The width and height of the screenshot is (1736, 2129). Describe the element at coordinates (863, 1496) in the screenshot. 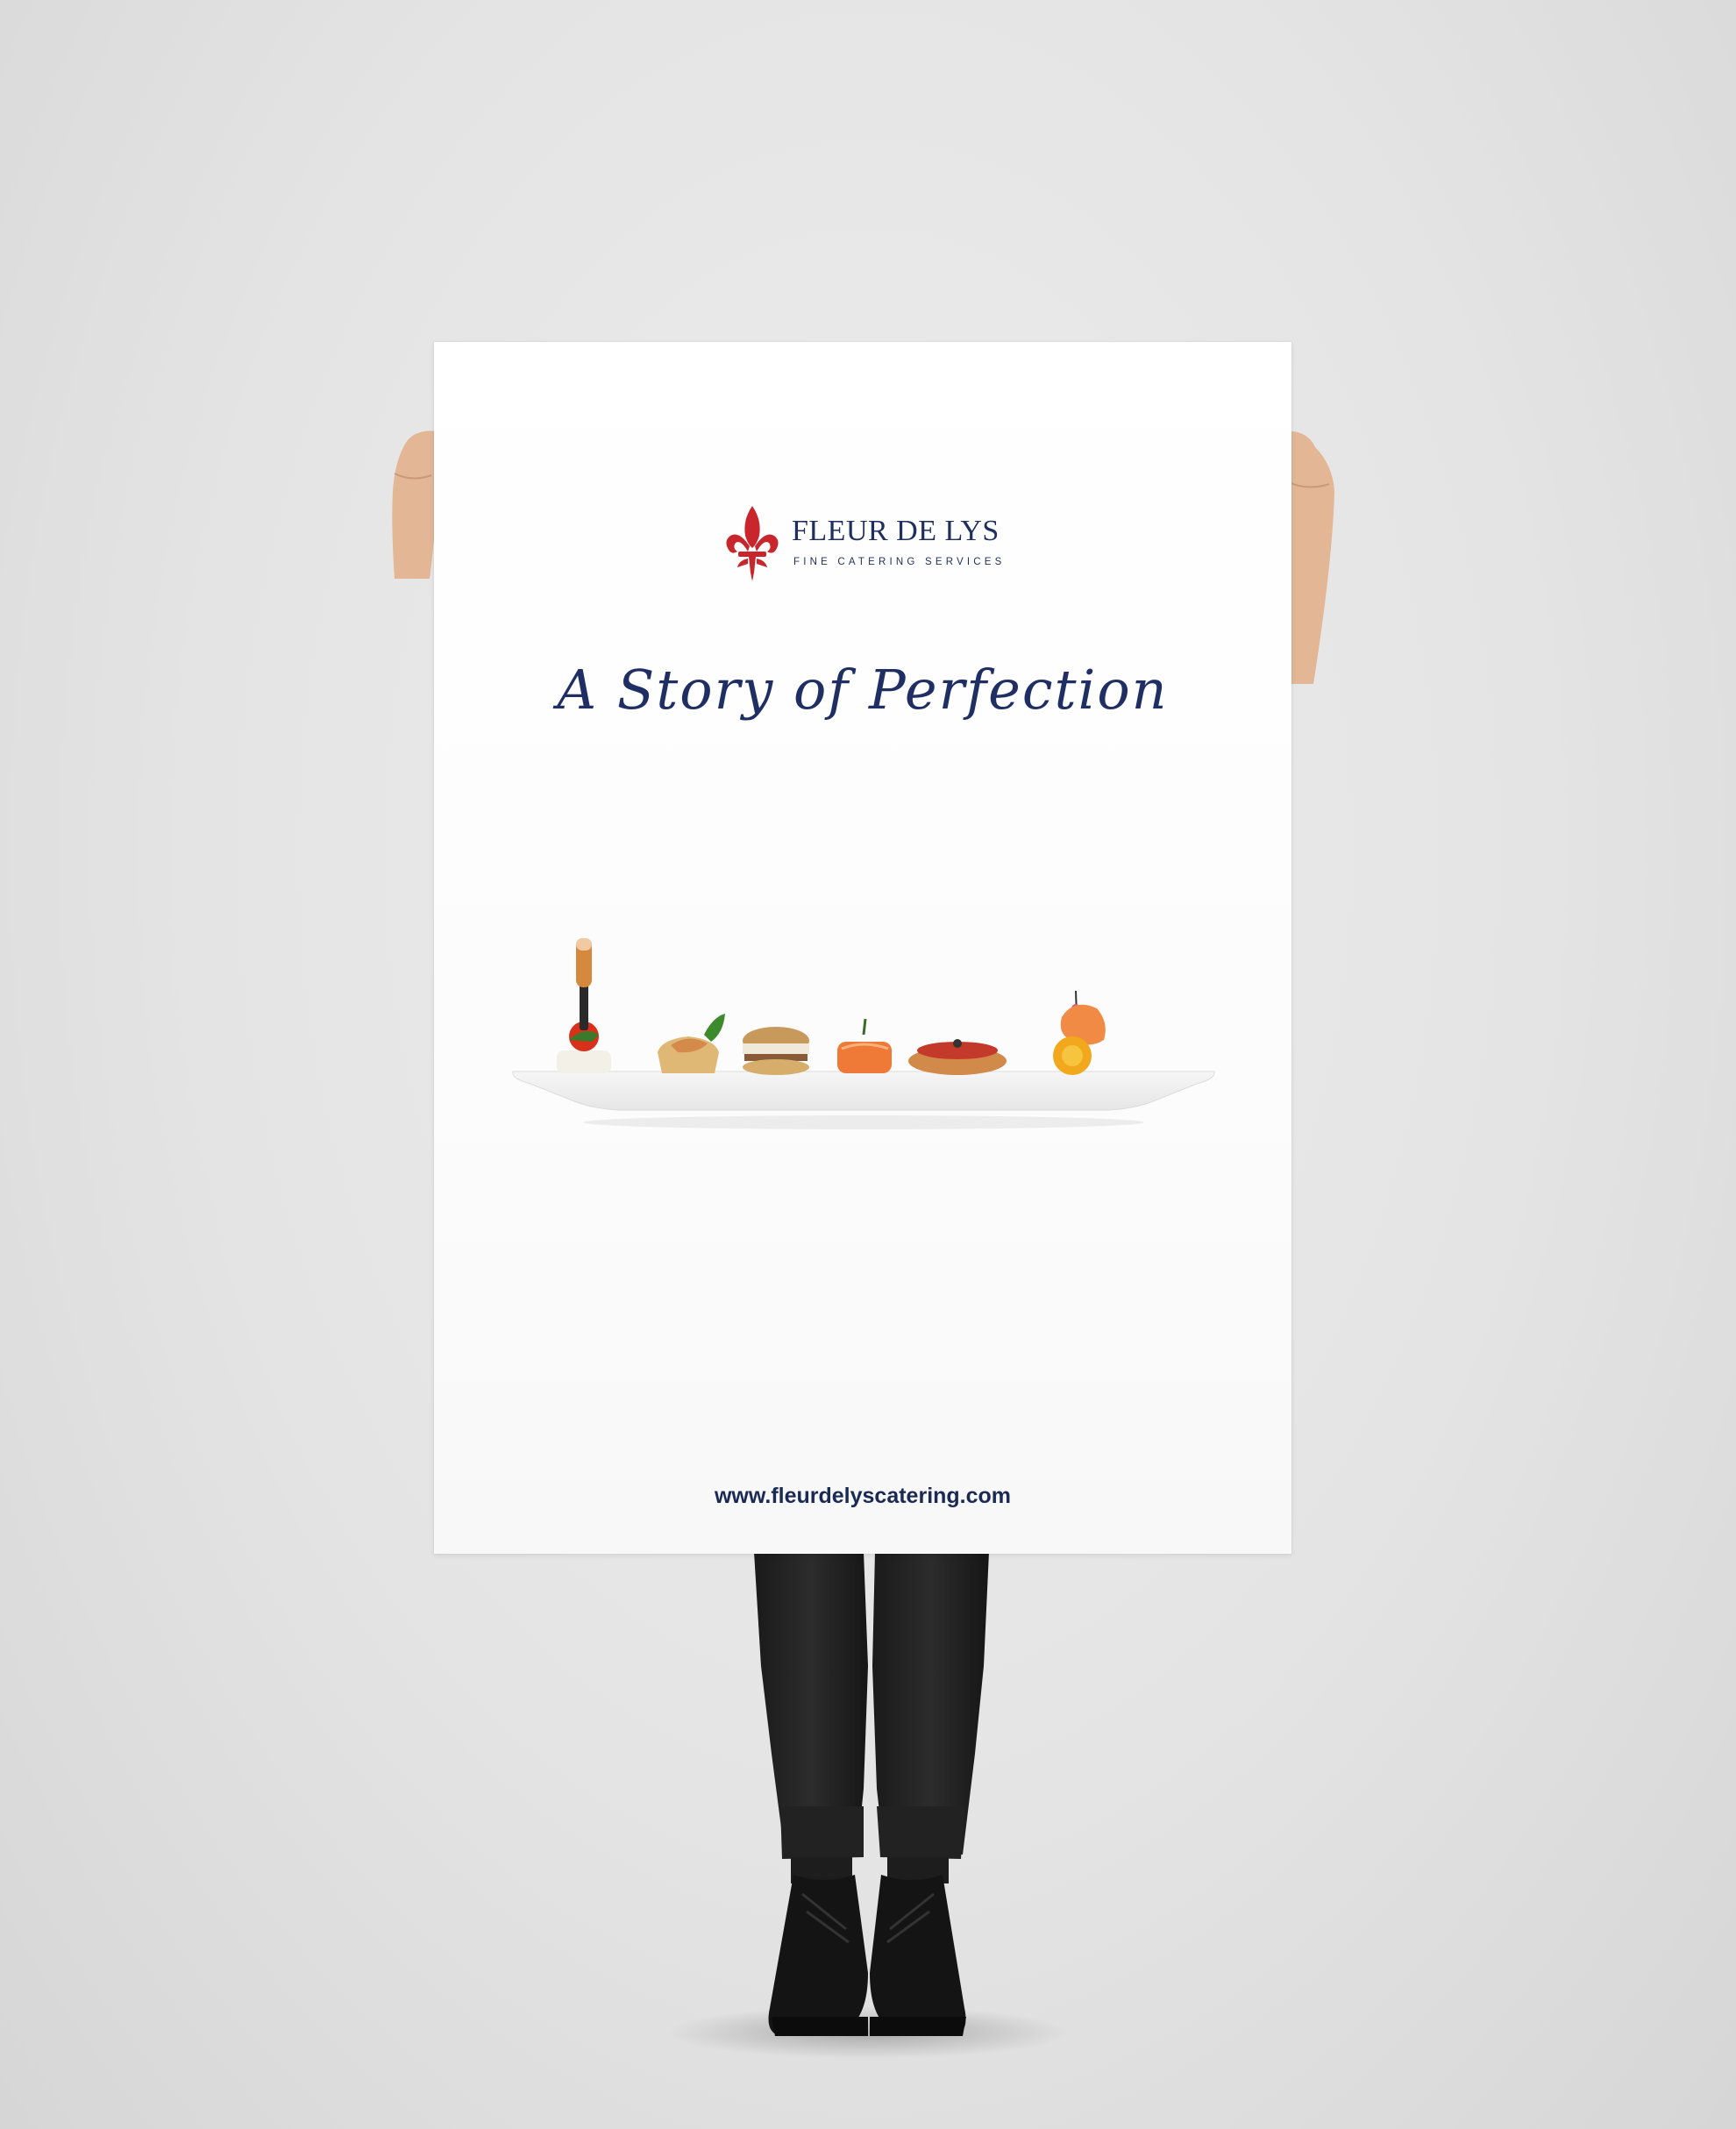

I see `website-url: www.fleurdelyscatering.com` at that location.